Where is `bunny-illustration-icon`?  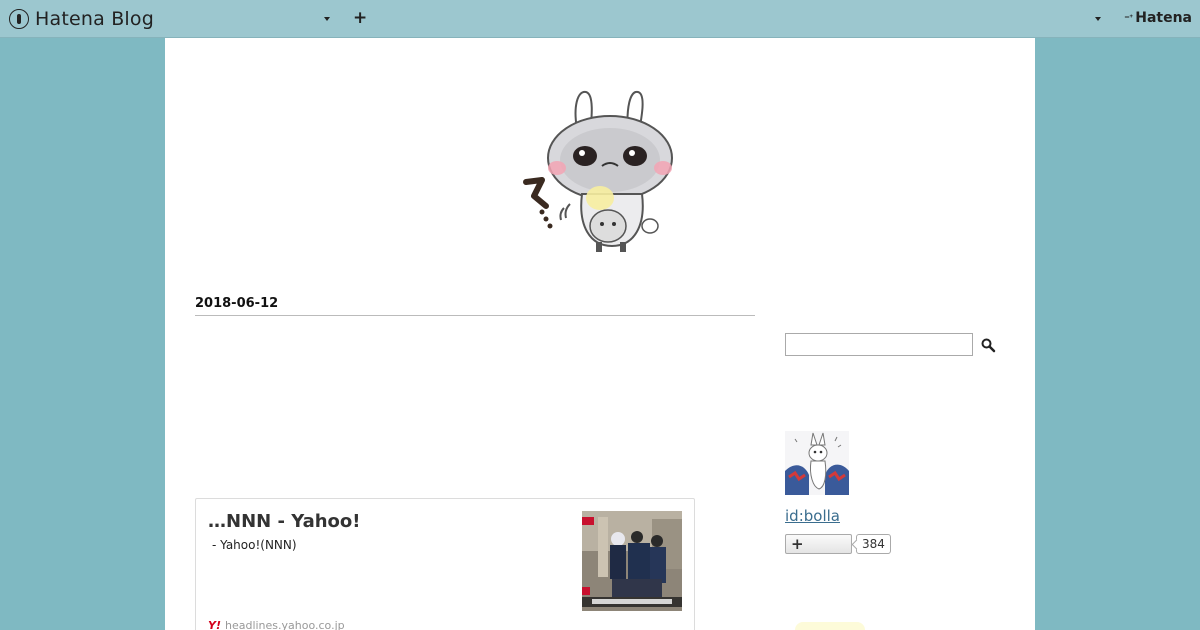 bunny-illustration-icon is located at coordinates (598, 171).